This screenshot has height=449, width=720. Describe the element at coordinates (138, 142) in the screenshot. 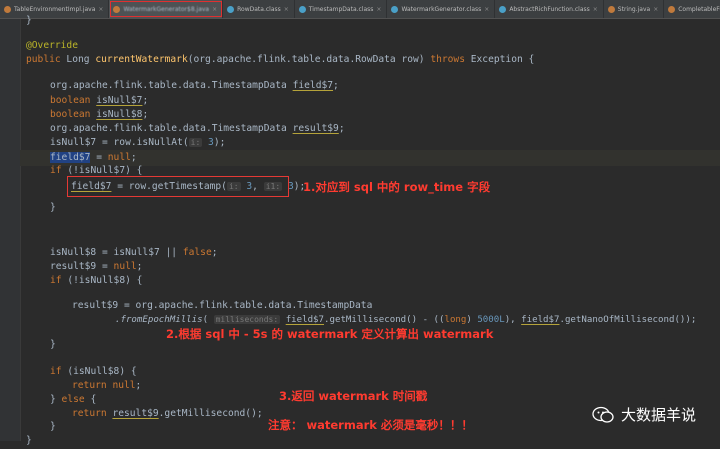

I see `code-line: isNull$7 = row.isNullAt(i: 3);` at that location.